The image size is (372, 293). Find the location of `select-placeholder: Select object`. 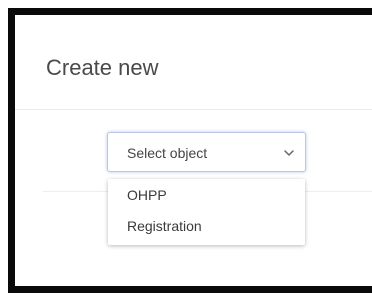

select-placeholder: Select object is located at coordinates (167, 153).